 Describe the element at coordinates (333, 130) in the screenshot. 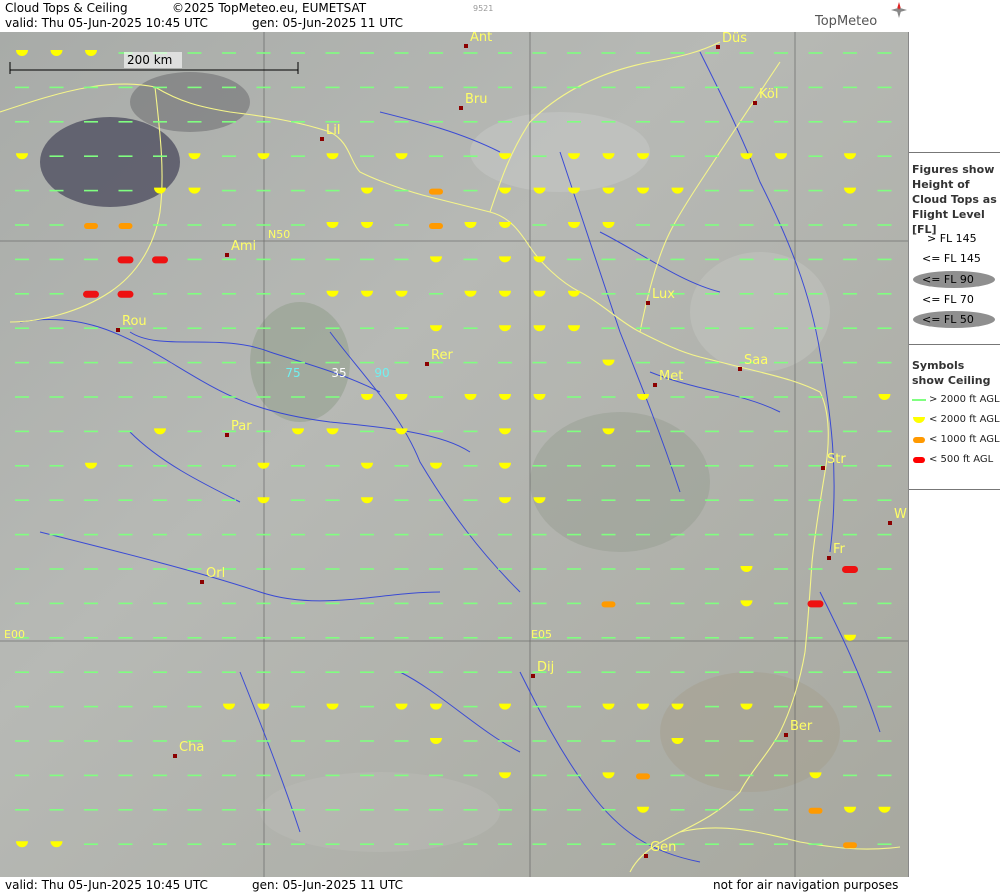

I see `city-label: Lil` at that location.